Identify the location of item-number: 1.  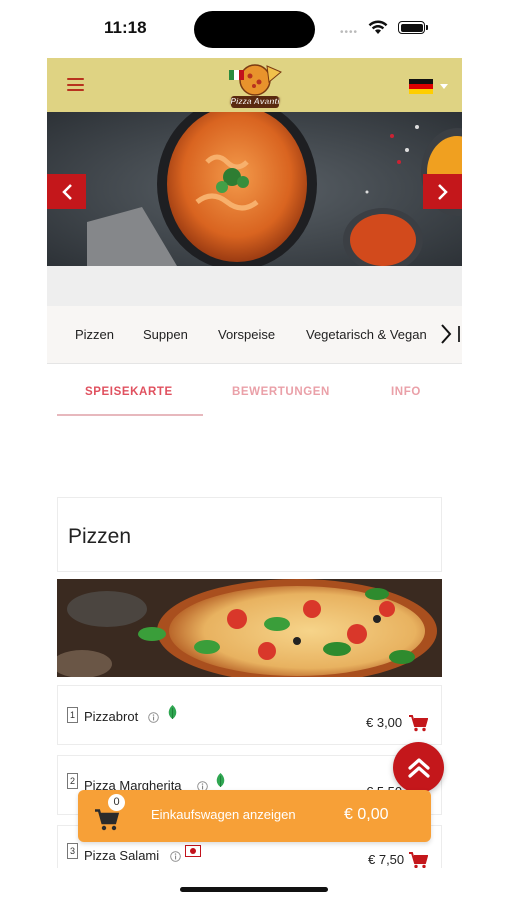
(72, 715).